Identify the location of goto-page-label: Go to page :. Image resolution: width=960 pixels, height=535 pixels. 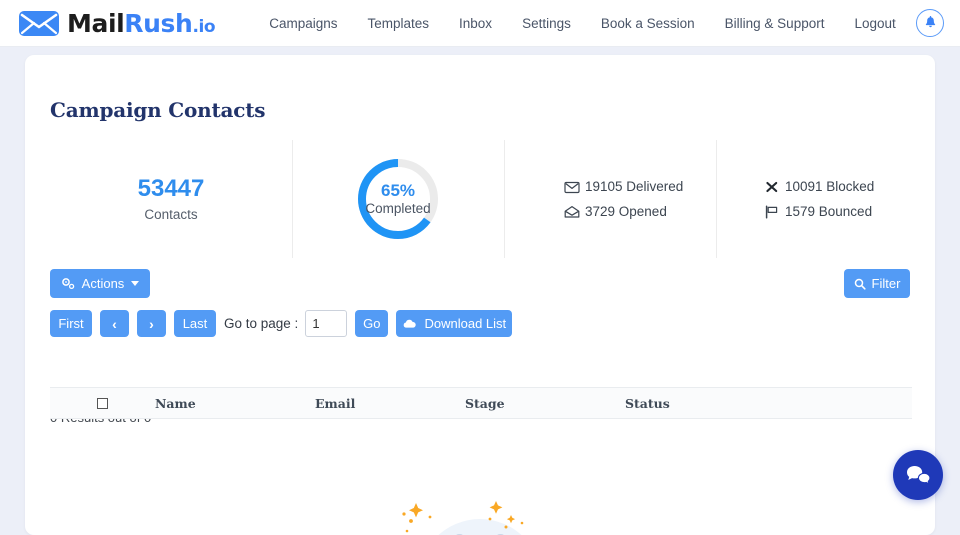
(261, 323).